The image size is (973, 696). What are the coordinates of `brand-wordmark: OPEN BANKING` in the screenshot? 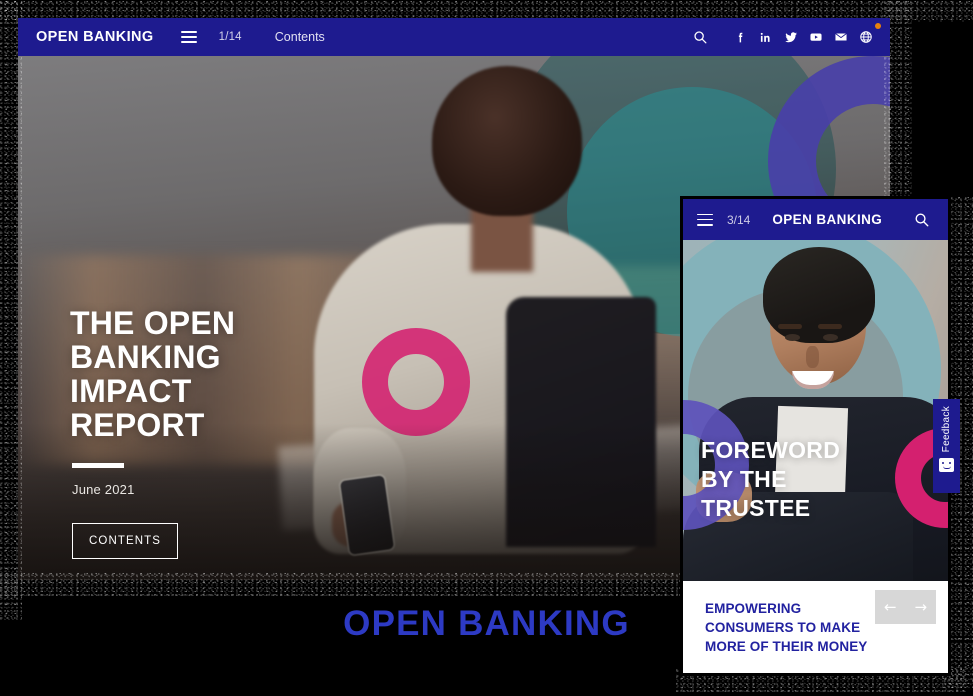 It's located at (95, 37).